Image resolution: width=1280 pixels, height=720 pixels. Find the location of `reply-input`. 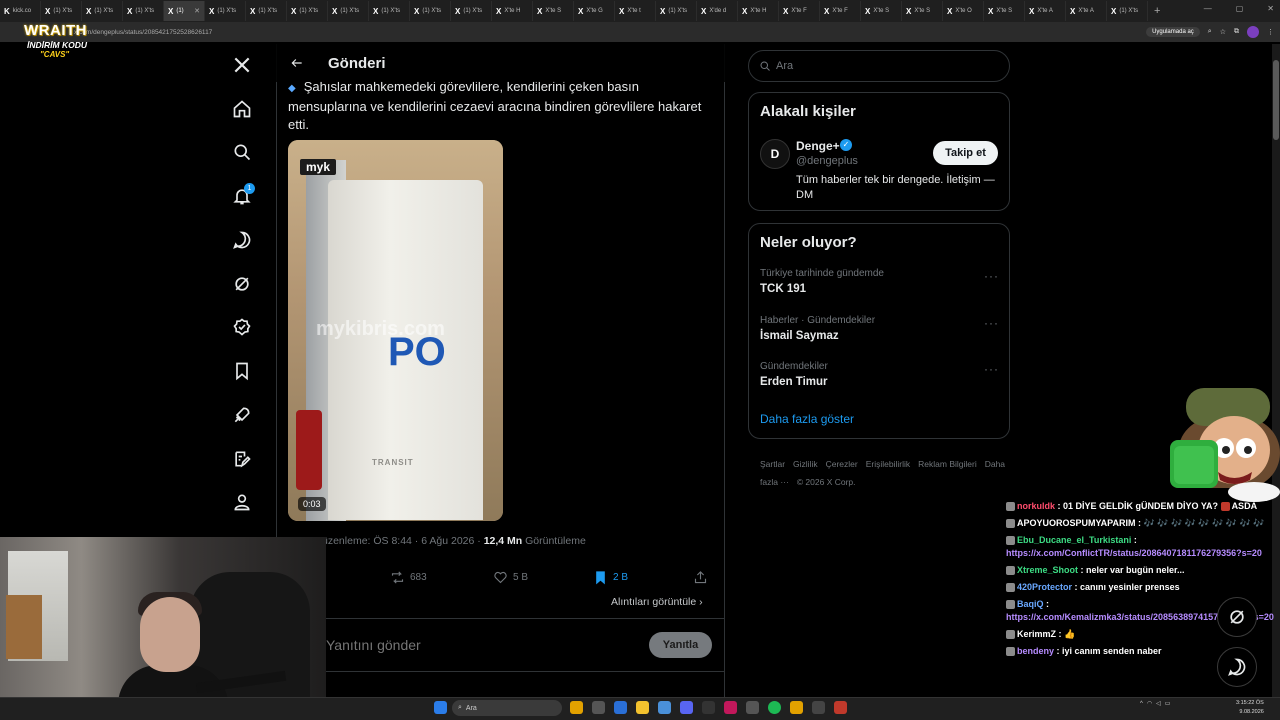

reply-input is located at coordinates (476, 645).